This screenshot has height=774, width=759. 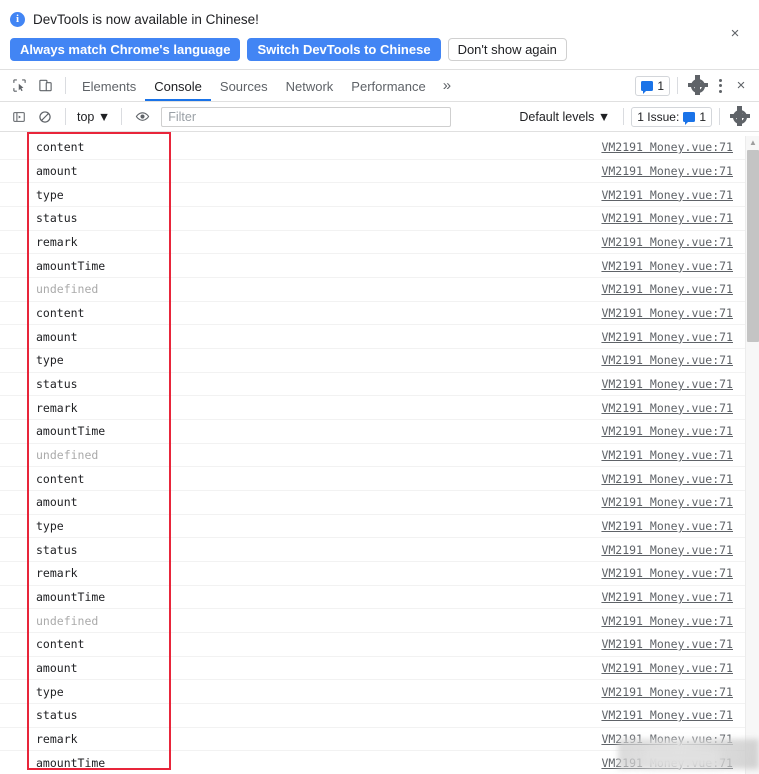 What do you see at coordinates (310, 85) in the screenshot?
I see `tab-network: Network` at bounding box center [310, 85].